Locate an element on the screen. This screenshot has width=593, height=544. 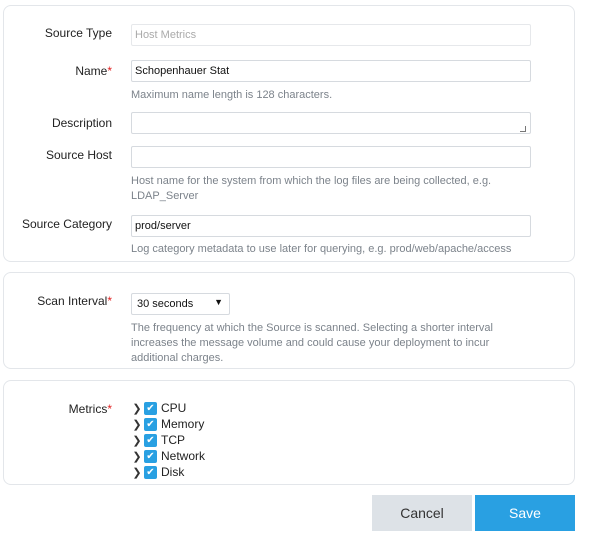
metric-item-disk: ❯ ✔ Disk is located at coordinates (157, 472).